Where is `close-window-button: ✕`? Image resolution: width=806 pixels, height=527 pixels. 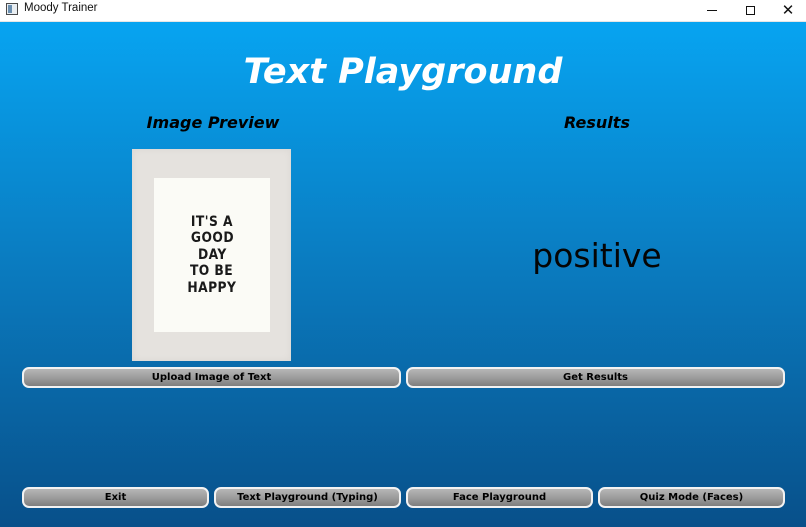
close-window-button: ✕ is located at coordinates (787, 10).